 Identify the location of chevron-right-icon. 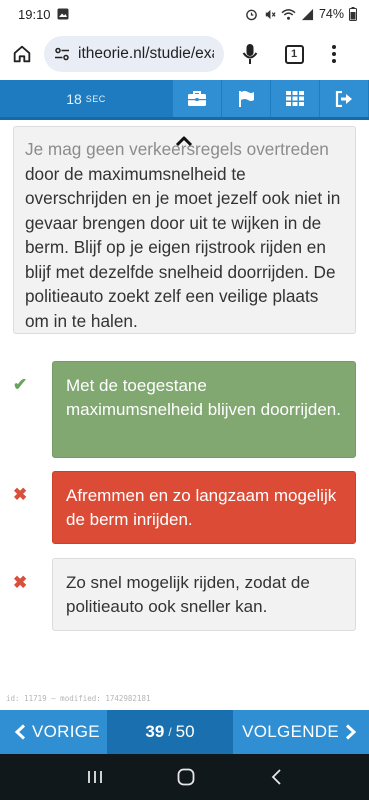
(351, 732).